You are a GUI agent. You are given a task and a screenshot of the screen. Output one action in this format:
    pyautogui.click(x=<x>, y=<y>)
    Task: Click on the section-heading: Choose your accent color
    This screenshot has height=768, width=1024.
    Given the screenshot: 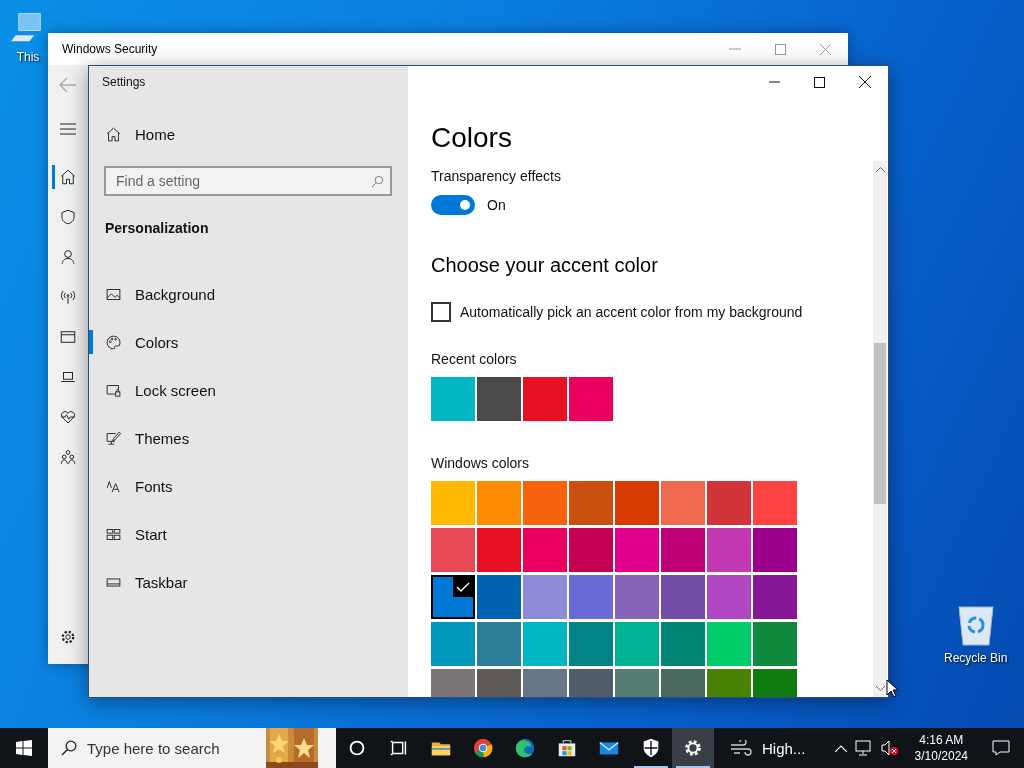 What is the action you would take?
    pyautogui.click(x=544, y=265)
    